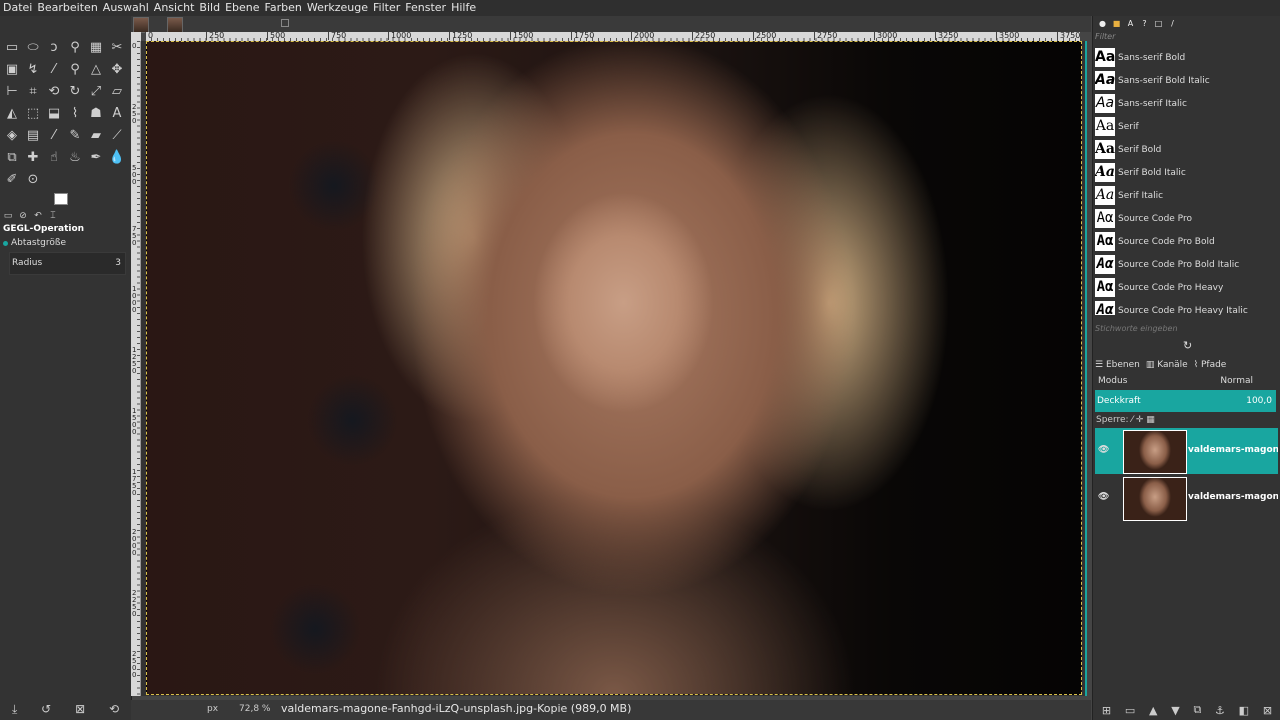  What do you see at coordinates (33, 113) in the screenshot?
I see `perspective-icon: ⬚` at bounding box center [33, 113].